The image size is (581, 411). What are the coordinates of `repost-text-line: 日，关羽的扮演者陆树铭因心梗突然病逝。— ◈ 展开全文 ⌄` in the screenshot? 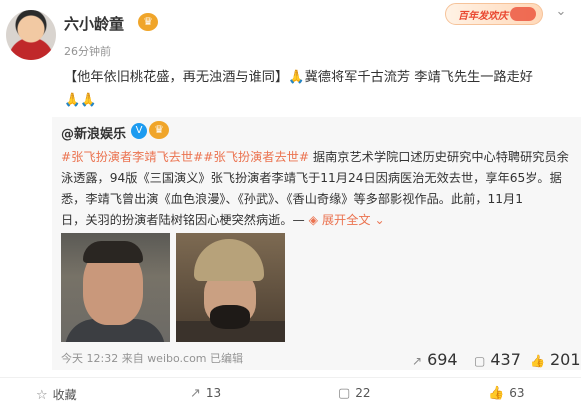 It's located at (317, 220).